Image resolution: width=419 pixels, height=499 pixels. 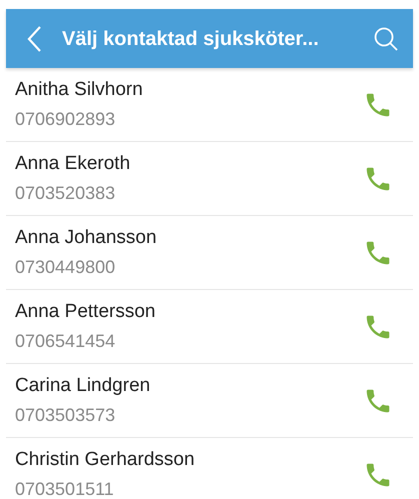 What do you see at coordinates (209, 105) in the screenshot?
I see `contact-row: Anitha Silvhorn 0706902893` at bounding box center [209, 105].